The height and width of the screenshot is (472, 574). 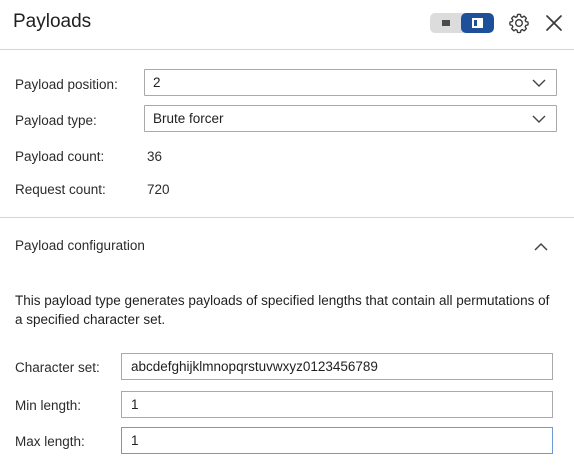 I want to click on request-count-value: 720, so click(x=158, y=189).